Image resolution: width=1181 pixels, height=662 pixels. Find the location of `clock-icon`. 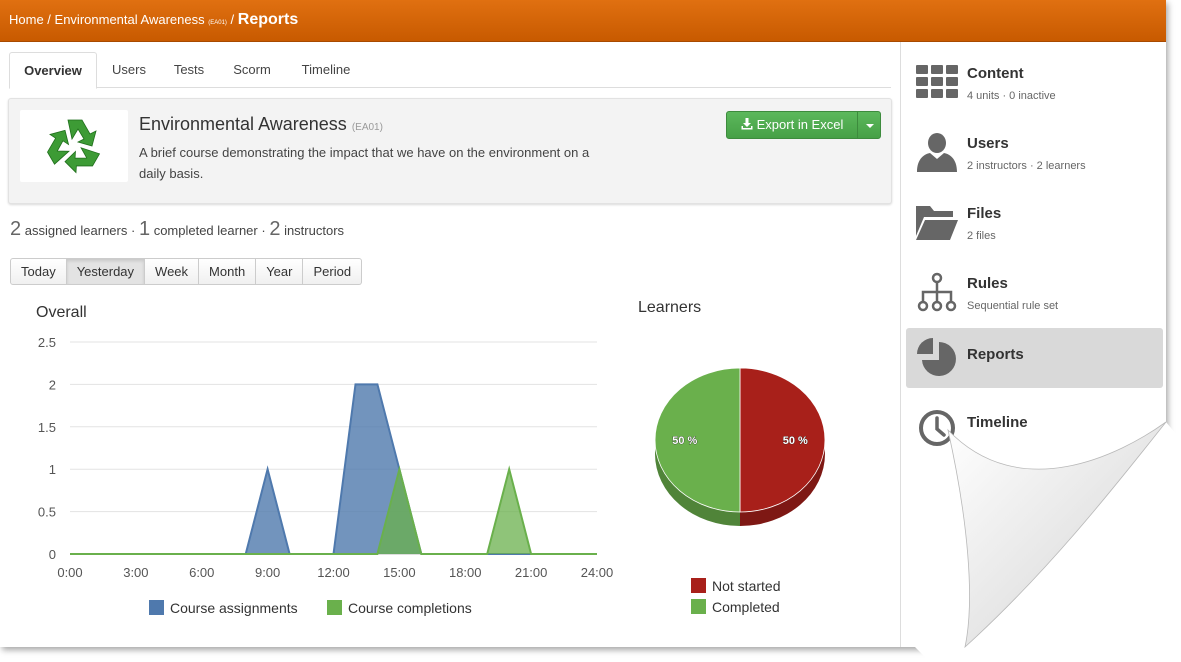

clock-icon is located at coordinates (937, 428).